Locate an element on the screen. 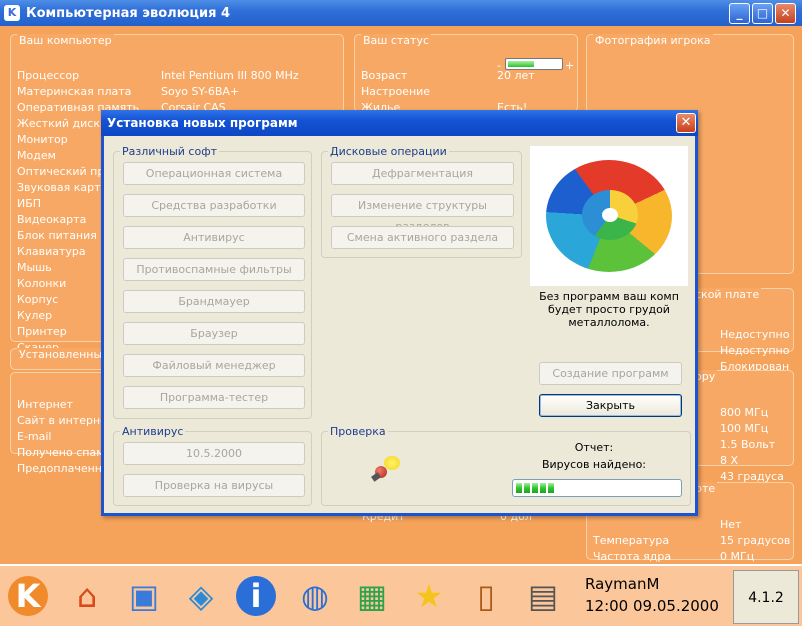  game-datetime: 12:00 09.05.2000 is located at coordinates (652, 606).